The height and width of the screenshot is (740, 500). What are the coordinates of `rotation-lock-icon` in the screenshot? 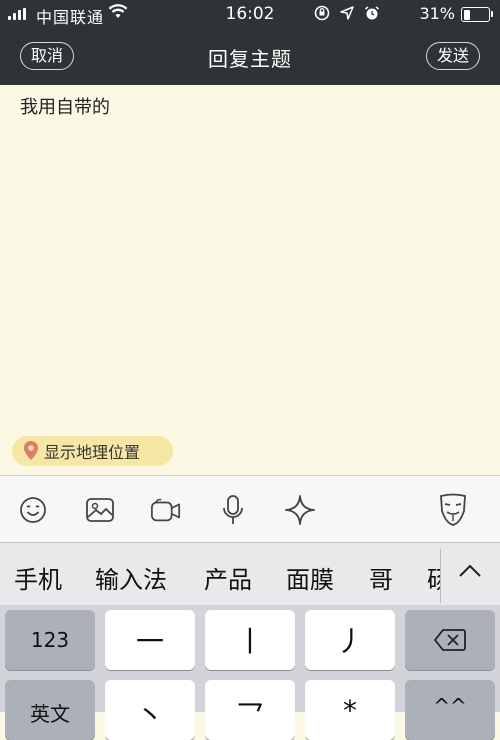 It's located at (322, 13).